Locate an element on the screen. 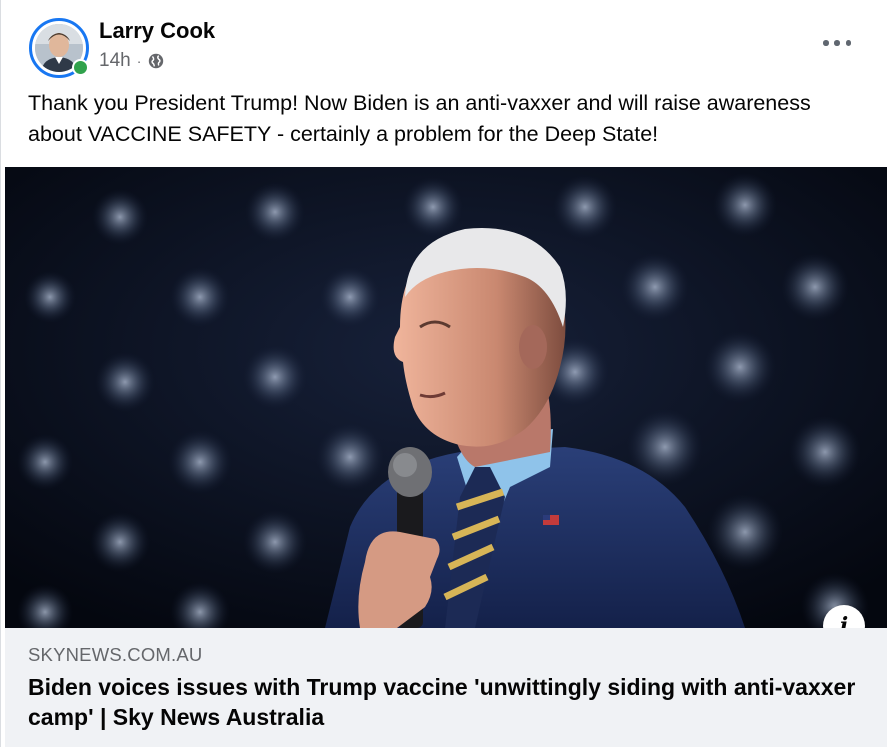 The height and width of the screenshot is (747, 887). avatar is located at coordinates (59, 48).